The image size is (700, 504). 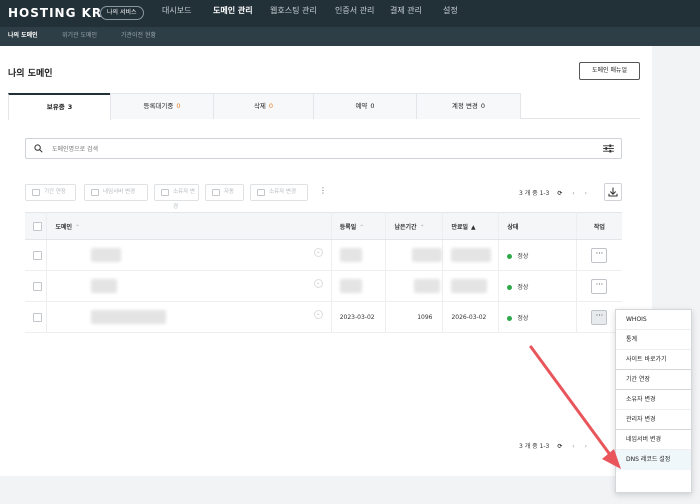 I want to click on row-select-cell, so click(x=36, y=286).